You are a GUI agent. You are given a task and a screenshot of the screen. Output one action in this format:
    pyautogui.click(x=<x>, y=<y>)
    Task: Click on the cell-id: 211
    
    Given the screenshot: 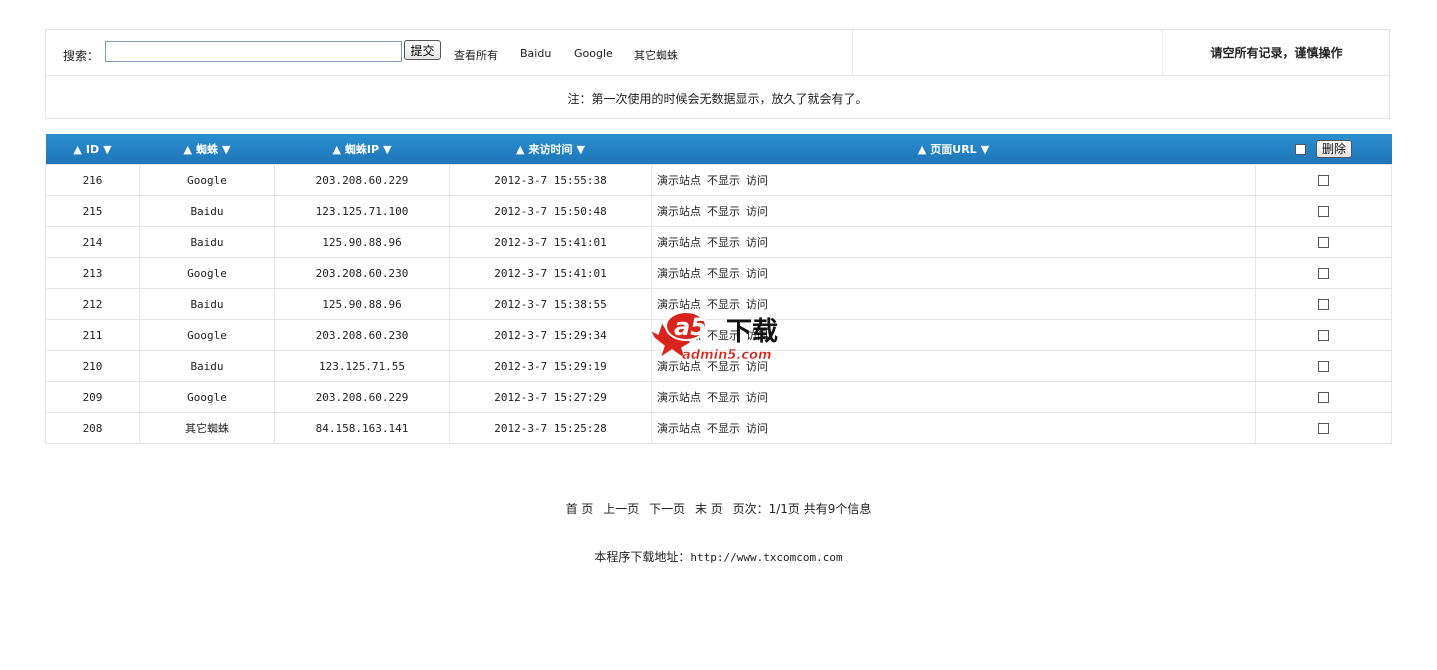 What is the action you would take?
    pyautogui.click(x=92, y=335)
    